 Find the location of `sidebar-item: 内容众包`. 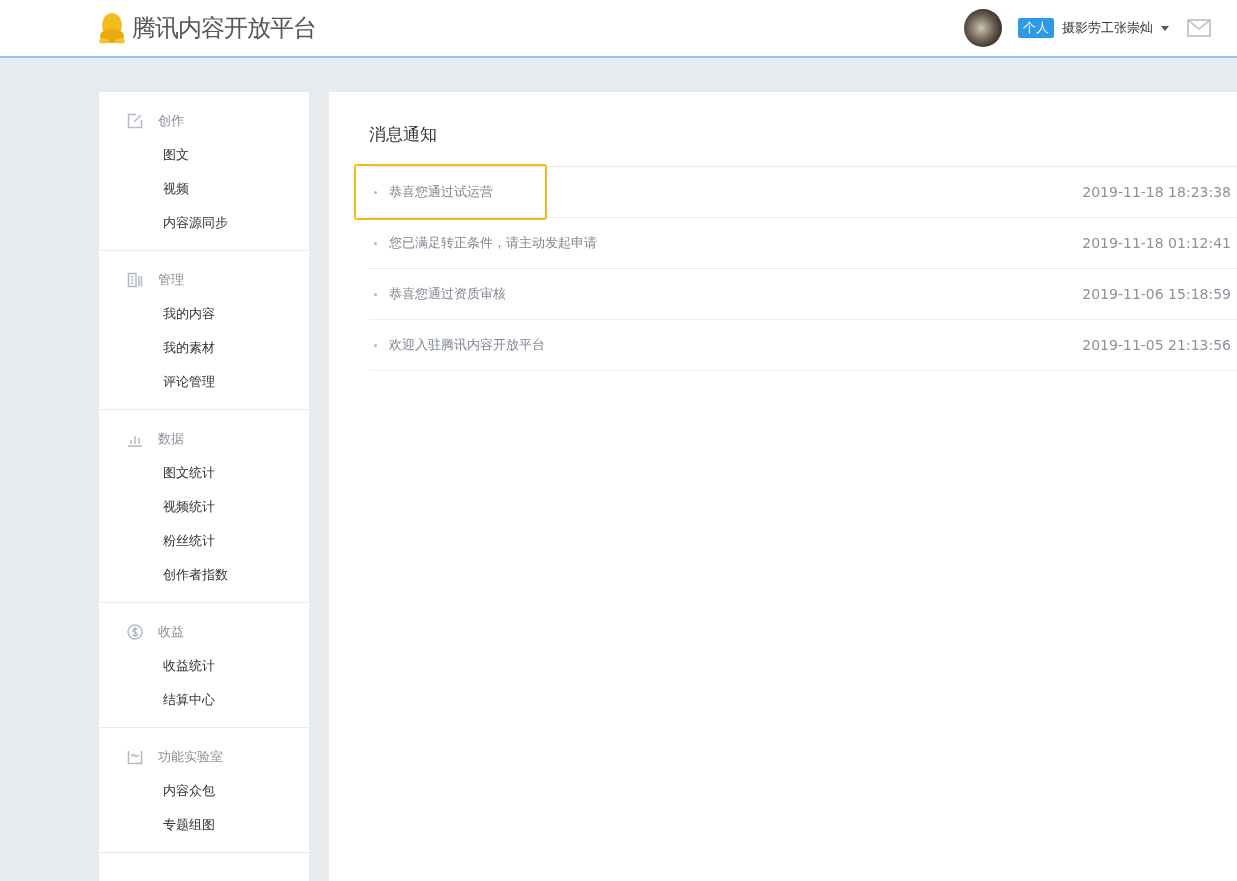

sidebar-item: 内容众包 is located at coordinates (159, 791).